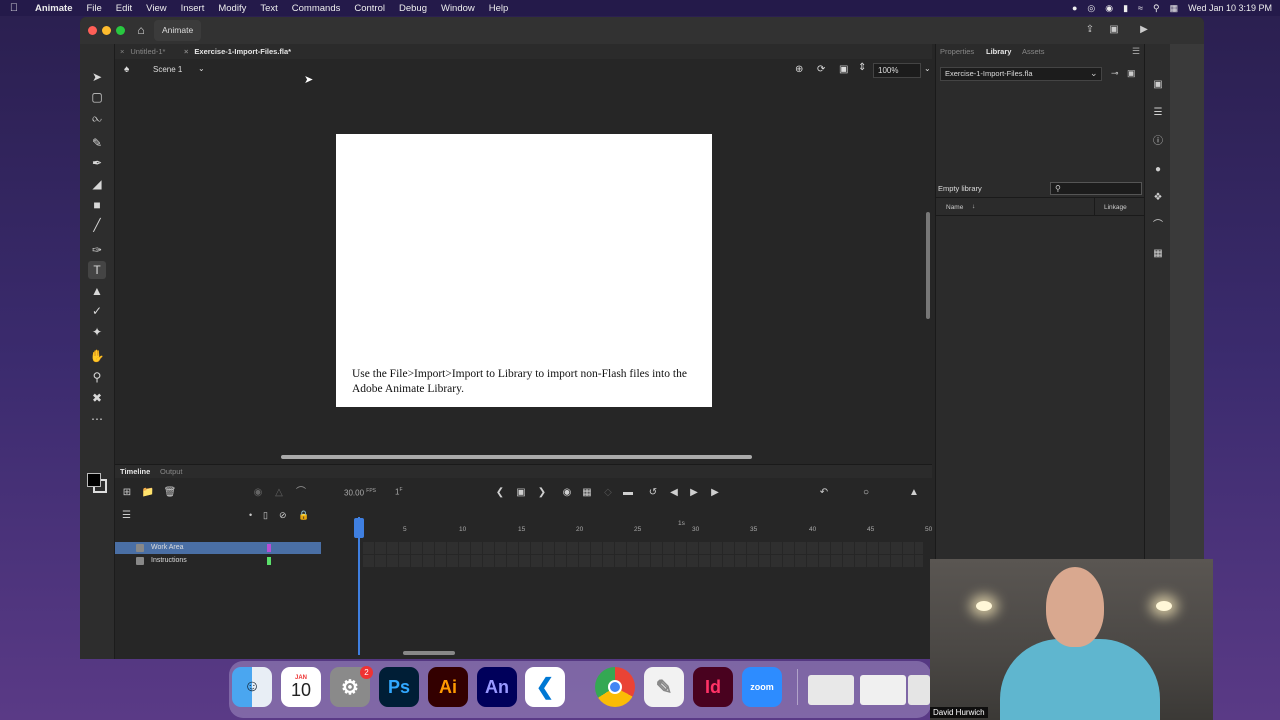 Image resolution: width=1280 pixels, height=720 pixels. What do you see at coordinates (97, 311) in the screenshot?
I see `eyedropper-tool-icon: ✓` at bounding box center [97, 311].